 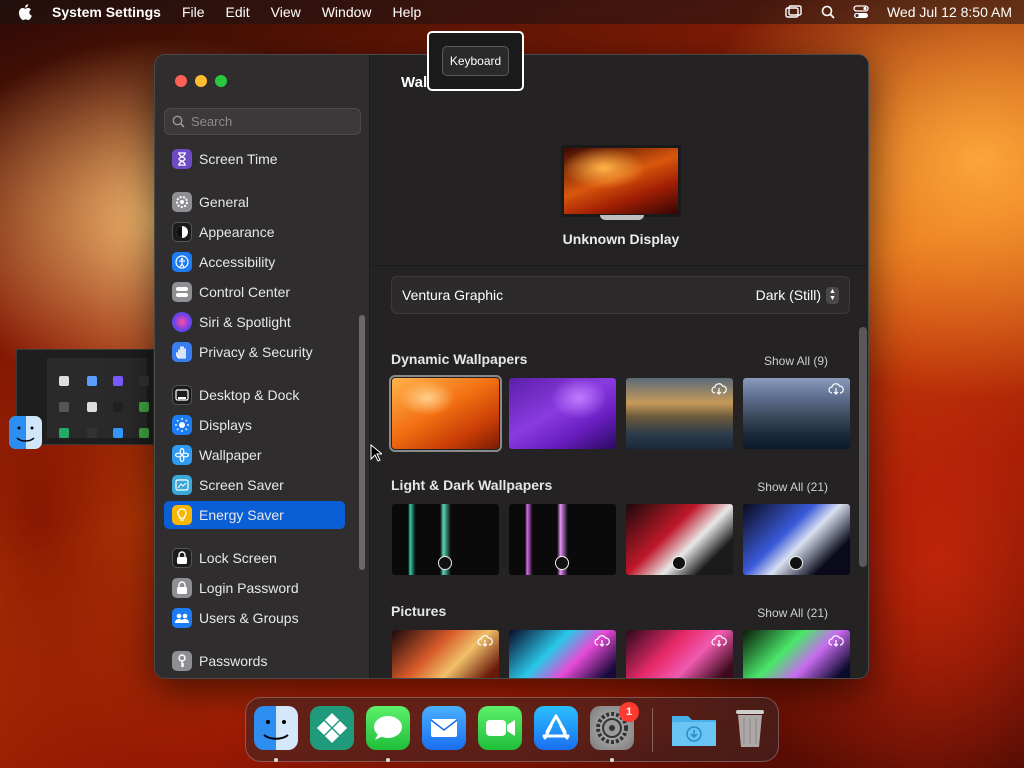 I want to click on sidebar-scrollbar, so click(x=362, y=442).